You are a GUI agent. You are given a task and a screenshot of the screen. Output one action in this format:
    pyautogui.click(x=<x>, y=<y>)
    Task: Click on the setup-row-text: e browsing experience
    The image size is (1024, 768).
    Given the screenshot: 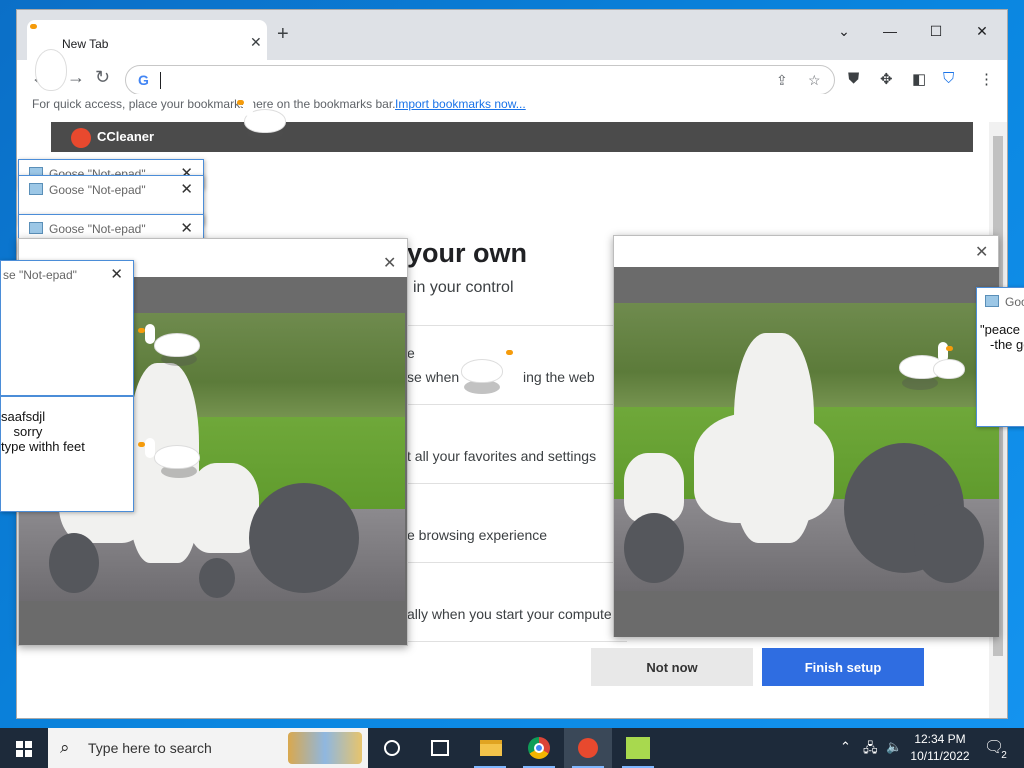 What is the action you would take?
    pyautogui.click(x=477, y=535)
    